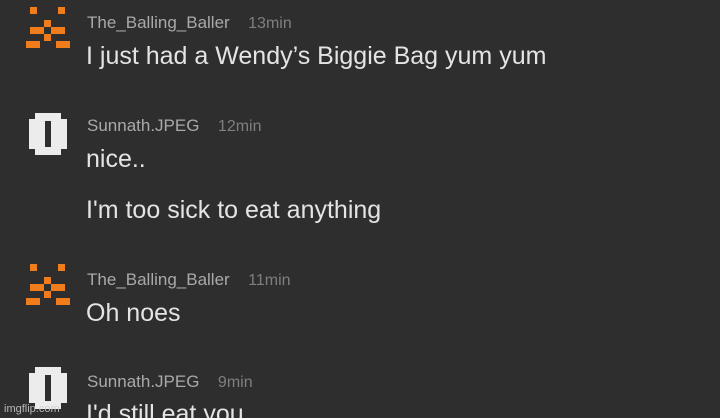  What do you see at coordinates (48, 135) in the screenshot?
I see `white-pixel-block-icon` at bounding box center [48, 135].